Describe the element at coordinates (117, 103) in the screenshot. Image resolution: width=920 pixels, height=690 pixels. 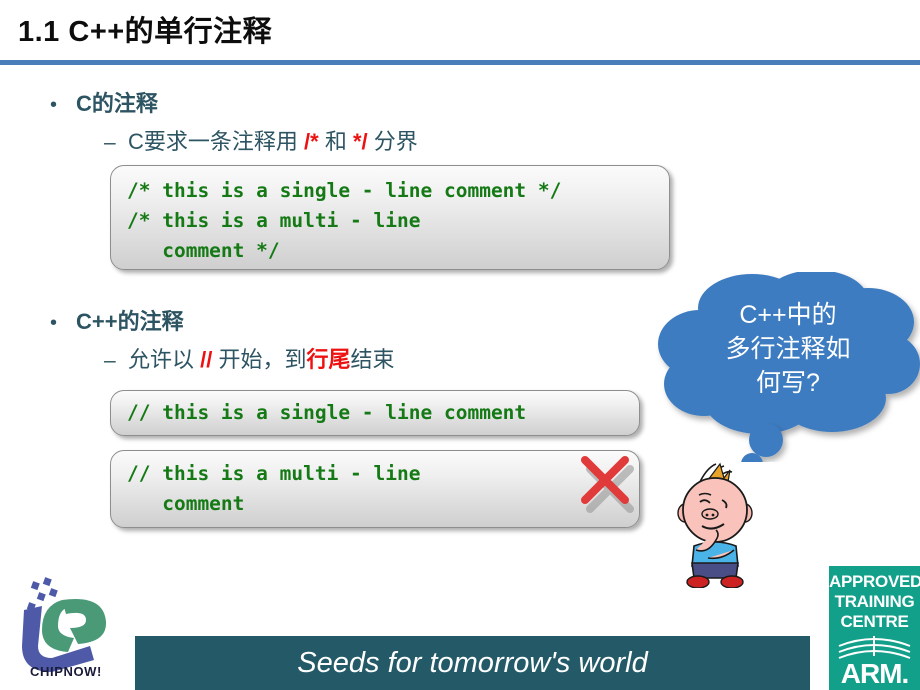
I see `bullet-label: C的注释` at that location.